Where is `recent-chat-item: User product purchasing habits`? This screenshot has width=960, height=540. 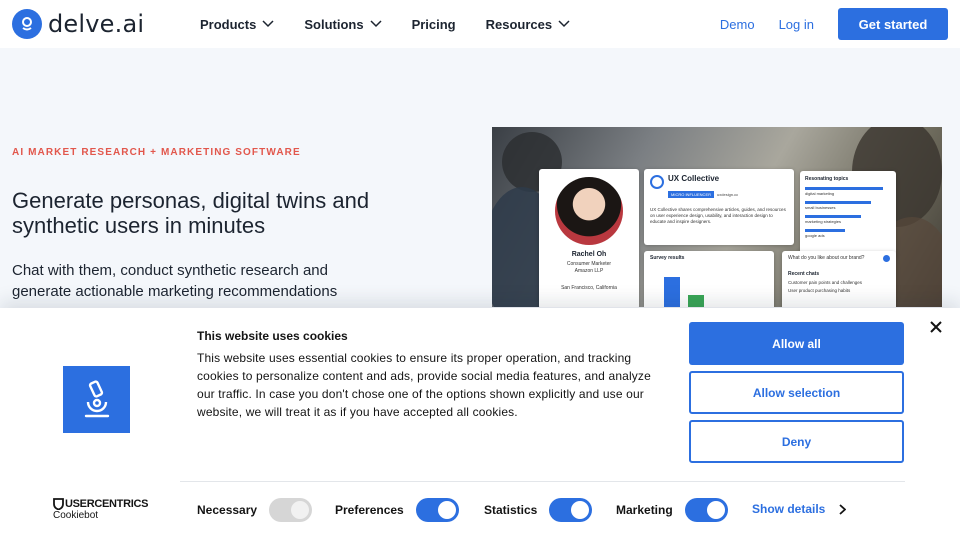 recent-chat-item: User product purchasing habits is located at coordinates (819, 290).